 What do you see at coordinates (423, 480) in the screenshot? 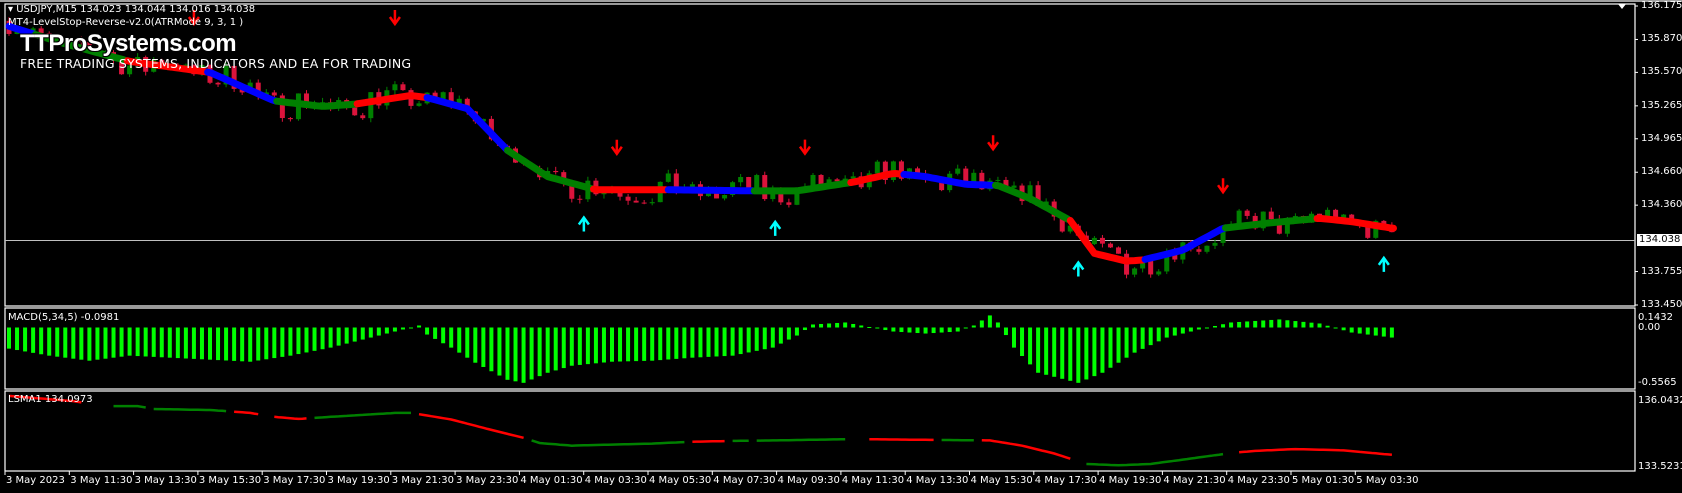
I see `time-tick-label: 3 May 21:30` at bounding box center [423, 480].